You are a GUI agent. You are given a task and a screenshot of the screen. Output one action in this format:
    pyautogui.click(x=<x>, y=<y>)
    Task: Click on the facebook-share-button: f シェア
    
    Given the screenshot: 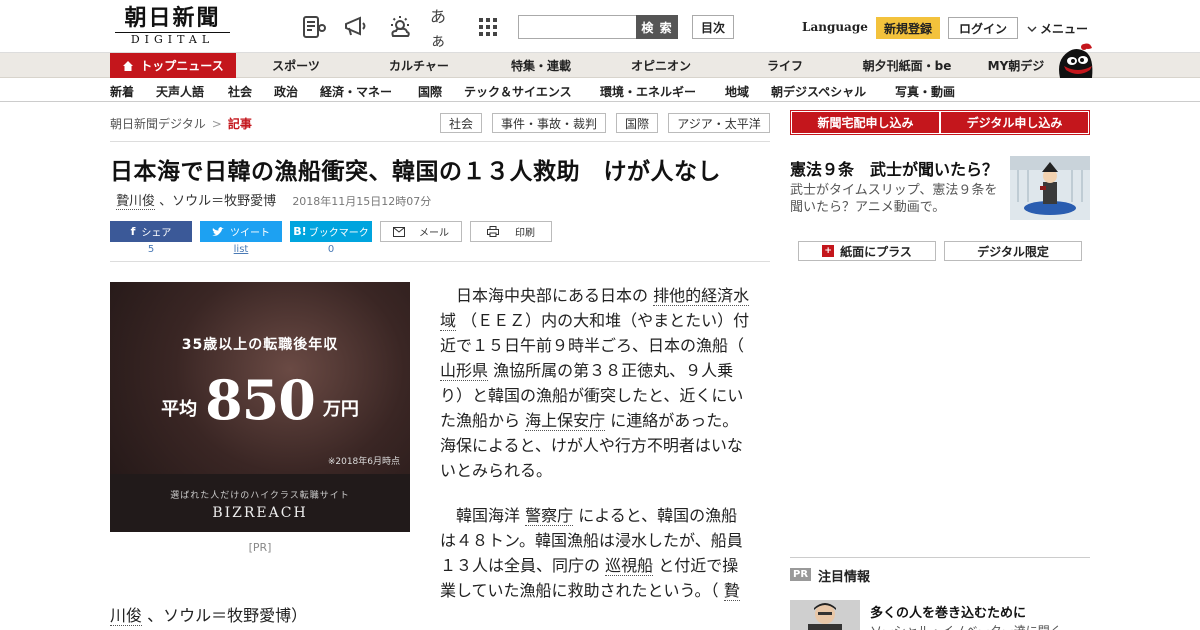 What is the action you would take?
    pyautogui.click(x=151, y=231)
    